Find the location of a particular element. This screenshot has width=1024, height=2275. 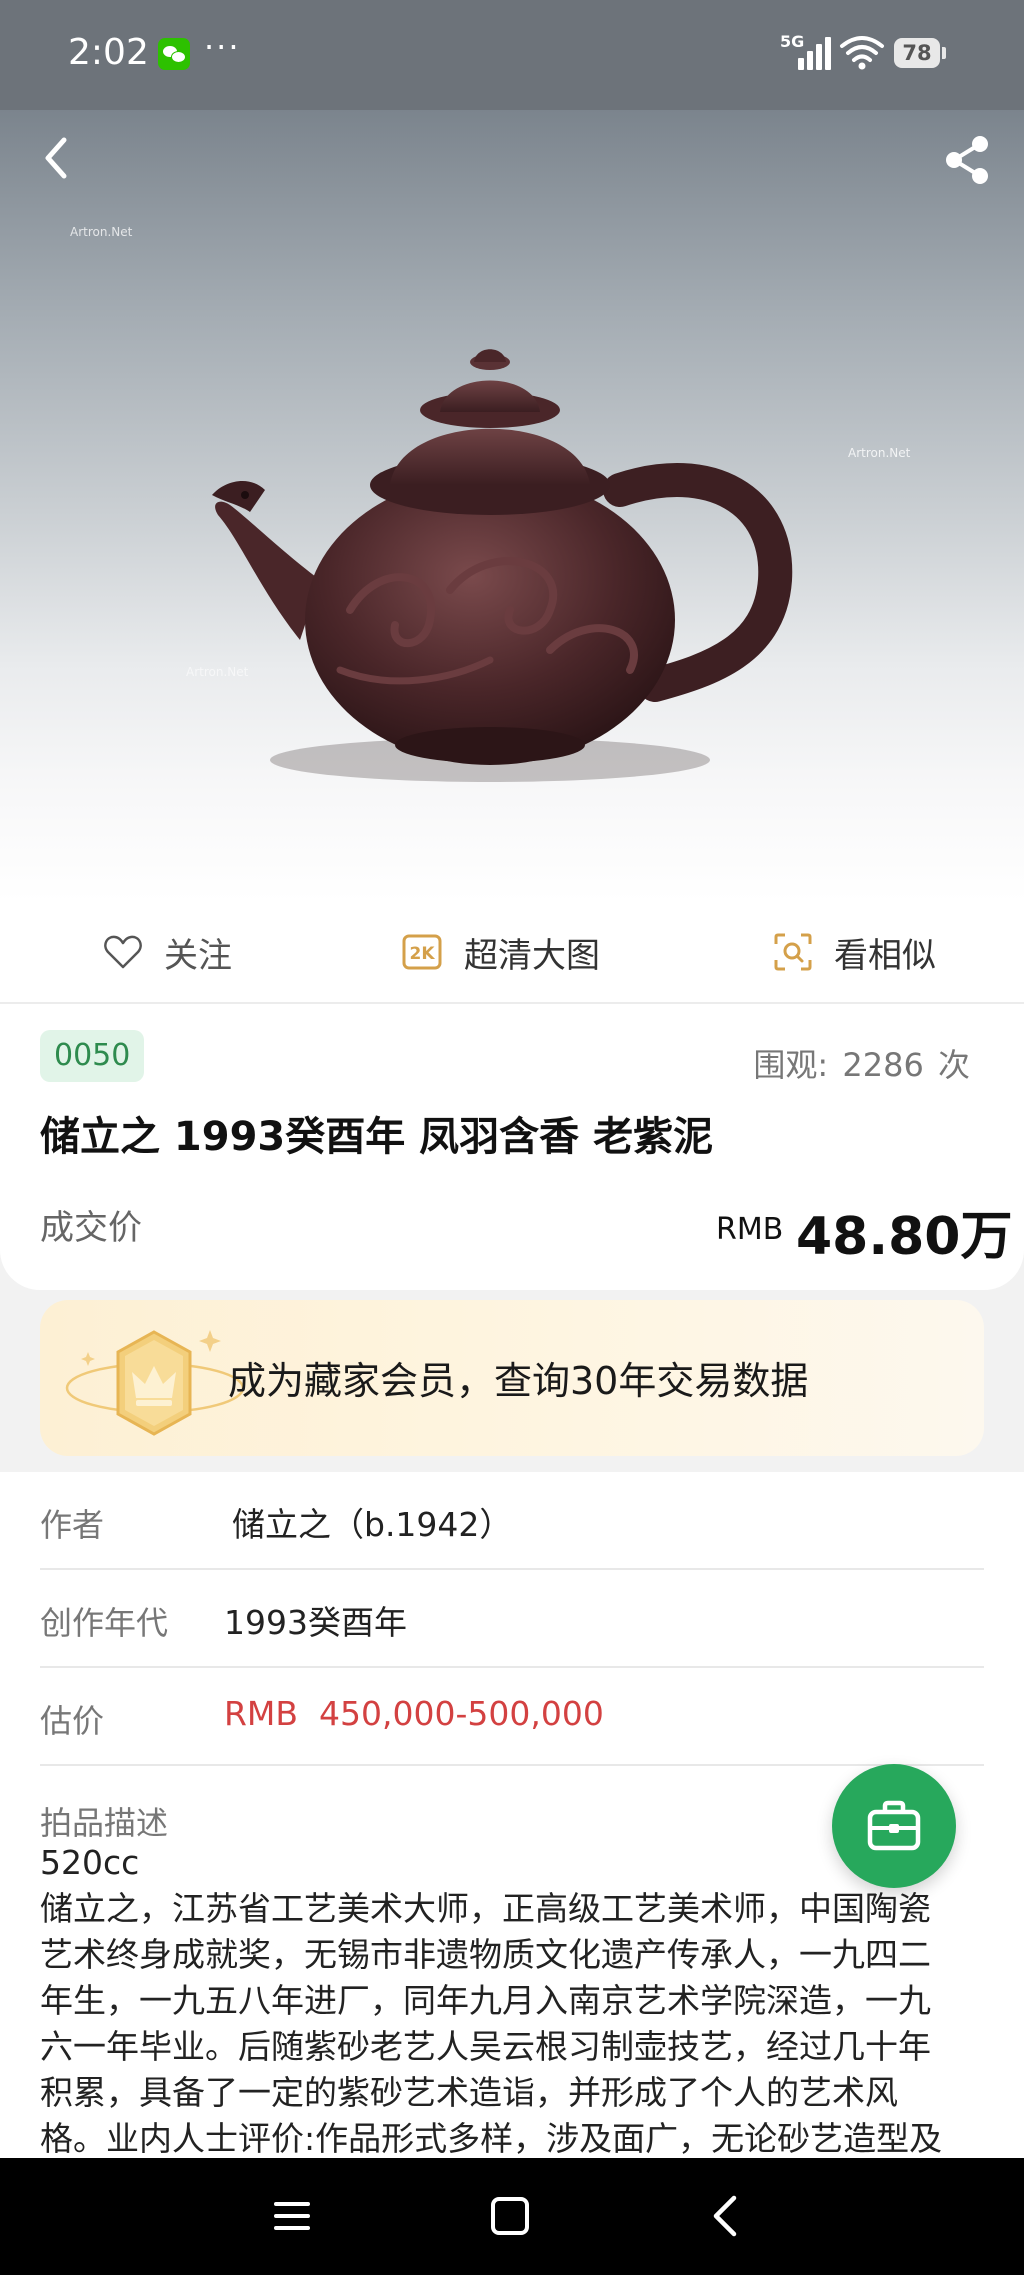

similar-label: 看相似 is located at coordinates (885, 955).